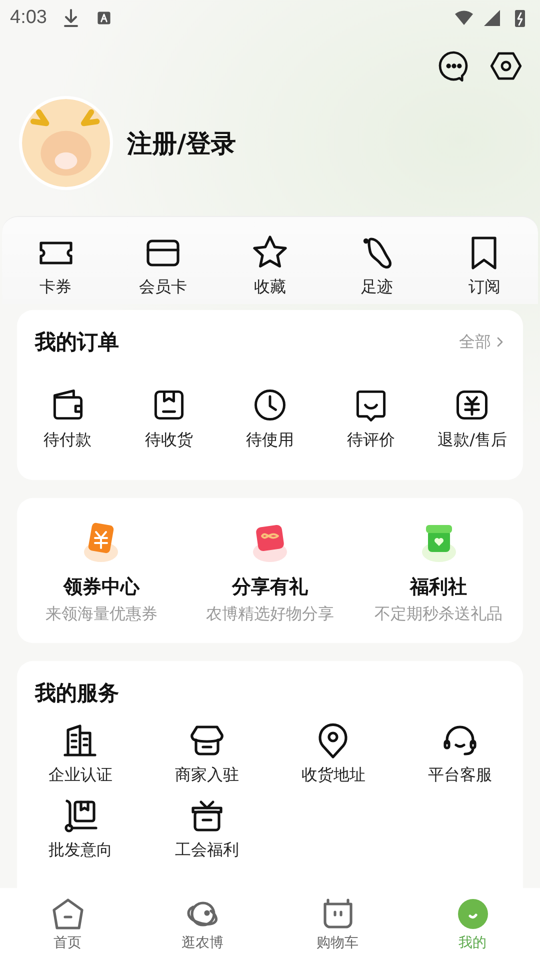 The width and height of the screenshot is (540, 960). I want to click on order-status-label: 退款/售后, so click(473, 440).